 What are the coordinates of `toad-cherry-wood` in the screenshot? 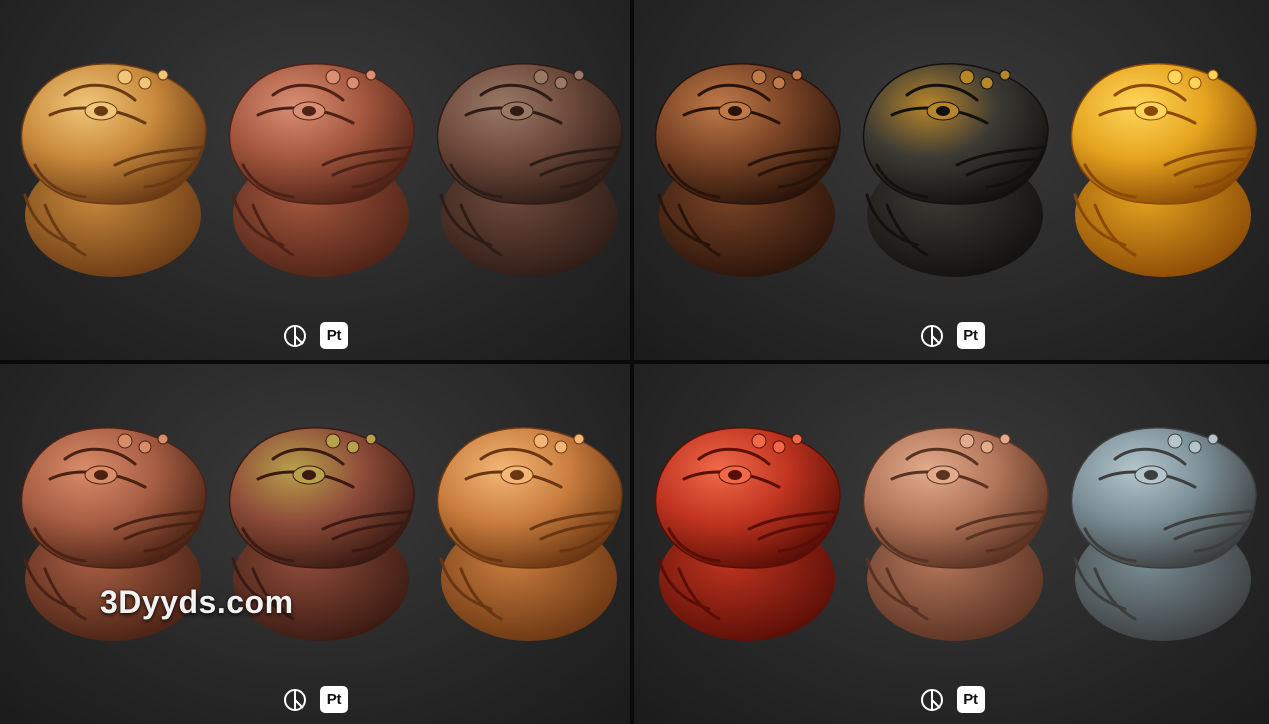 It's located at (315, 167).